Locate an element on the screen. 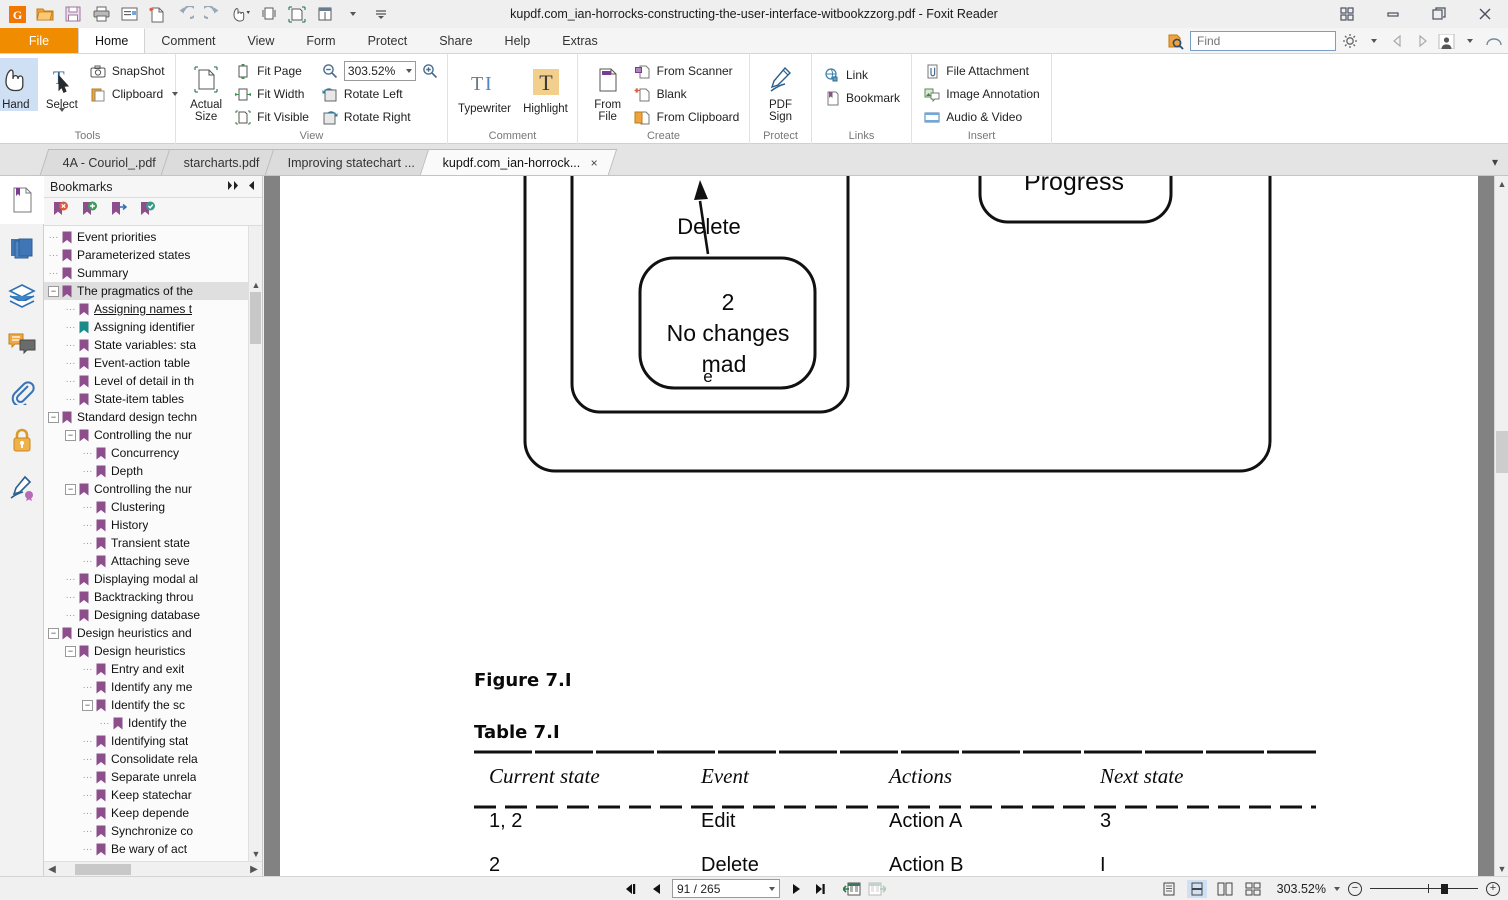 This screenshot has height=900, width=1508. toolbar-overflow-icon is located at coordinates (381, 14).